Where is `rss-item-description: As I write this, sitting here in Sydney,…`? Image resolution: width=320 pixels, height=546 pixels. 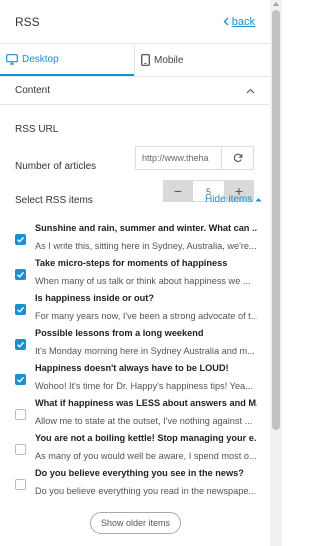 rss-item-description: As I write this, sitting here in Sydney,… is located at coordinates (146, 246).